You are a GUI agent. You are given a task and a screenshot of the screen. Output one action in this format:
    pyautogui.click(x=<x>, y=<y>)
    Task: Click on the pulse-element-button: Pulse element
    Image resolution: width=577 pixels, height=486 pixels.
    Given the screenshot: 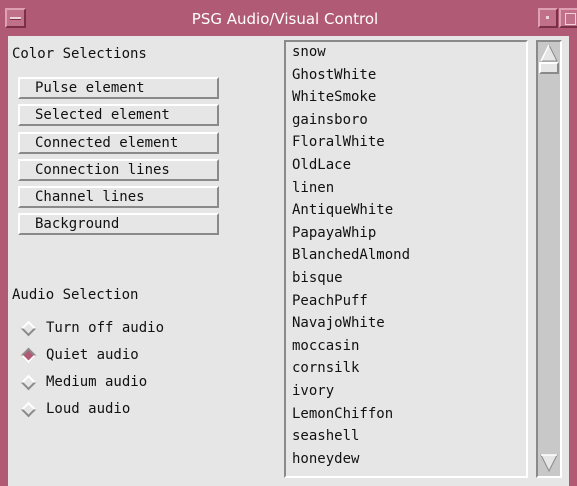 What is the action you would take?
    pyautogui.click(x=118, y=88)
    